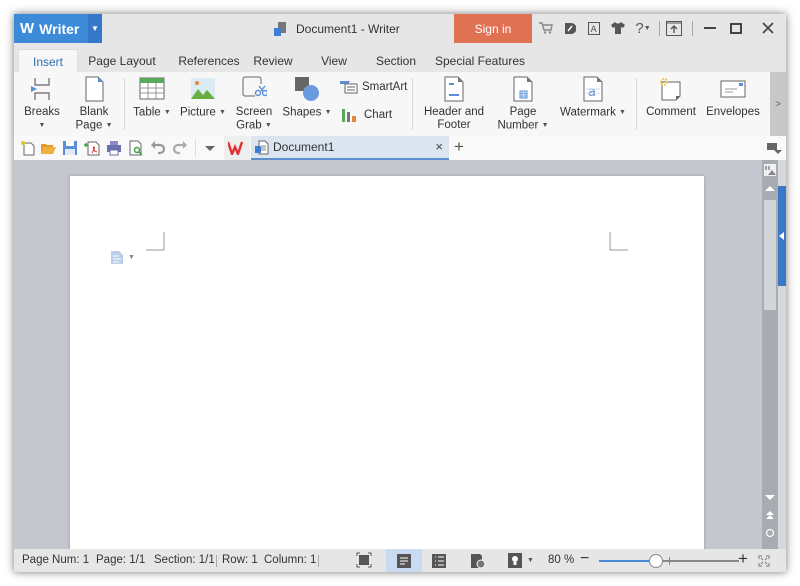  I want to click on tab-special-features: Special Features, so click(480, 60).